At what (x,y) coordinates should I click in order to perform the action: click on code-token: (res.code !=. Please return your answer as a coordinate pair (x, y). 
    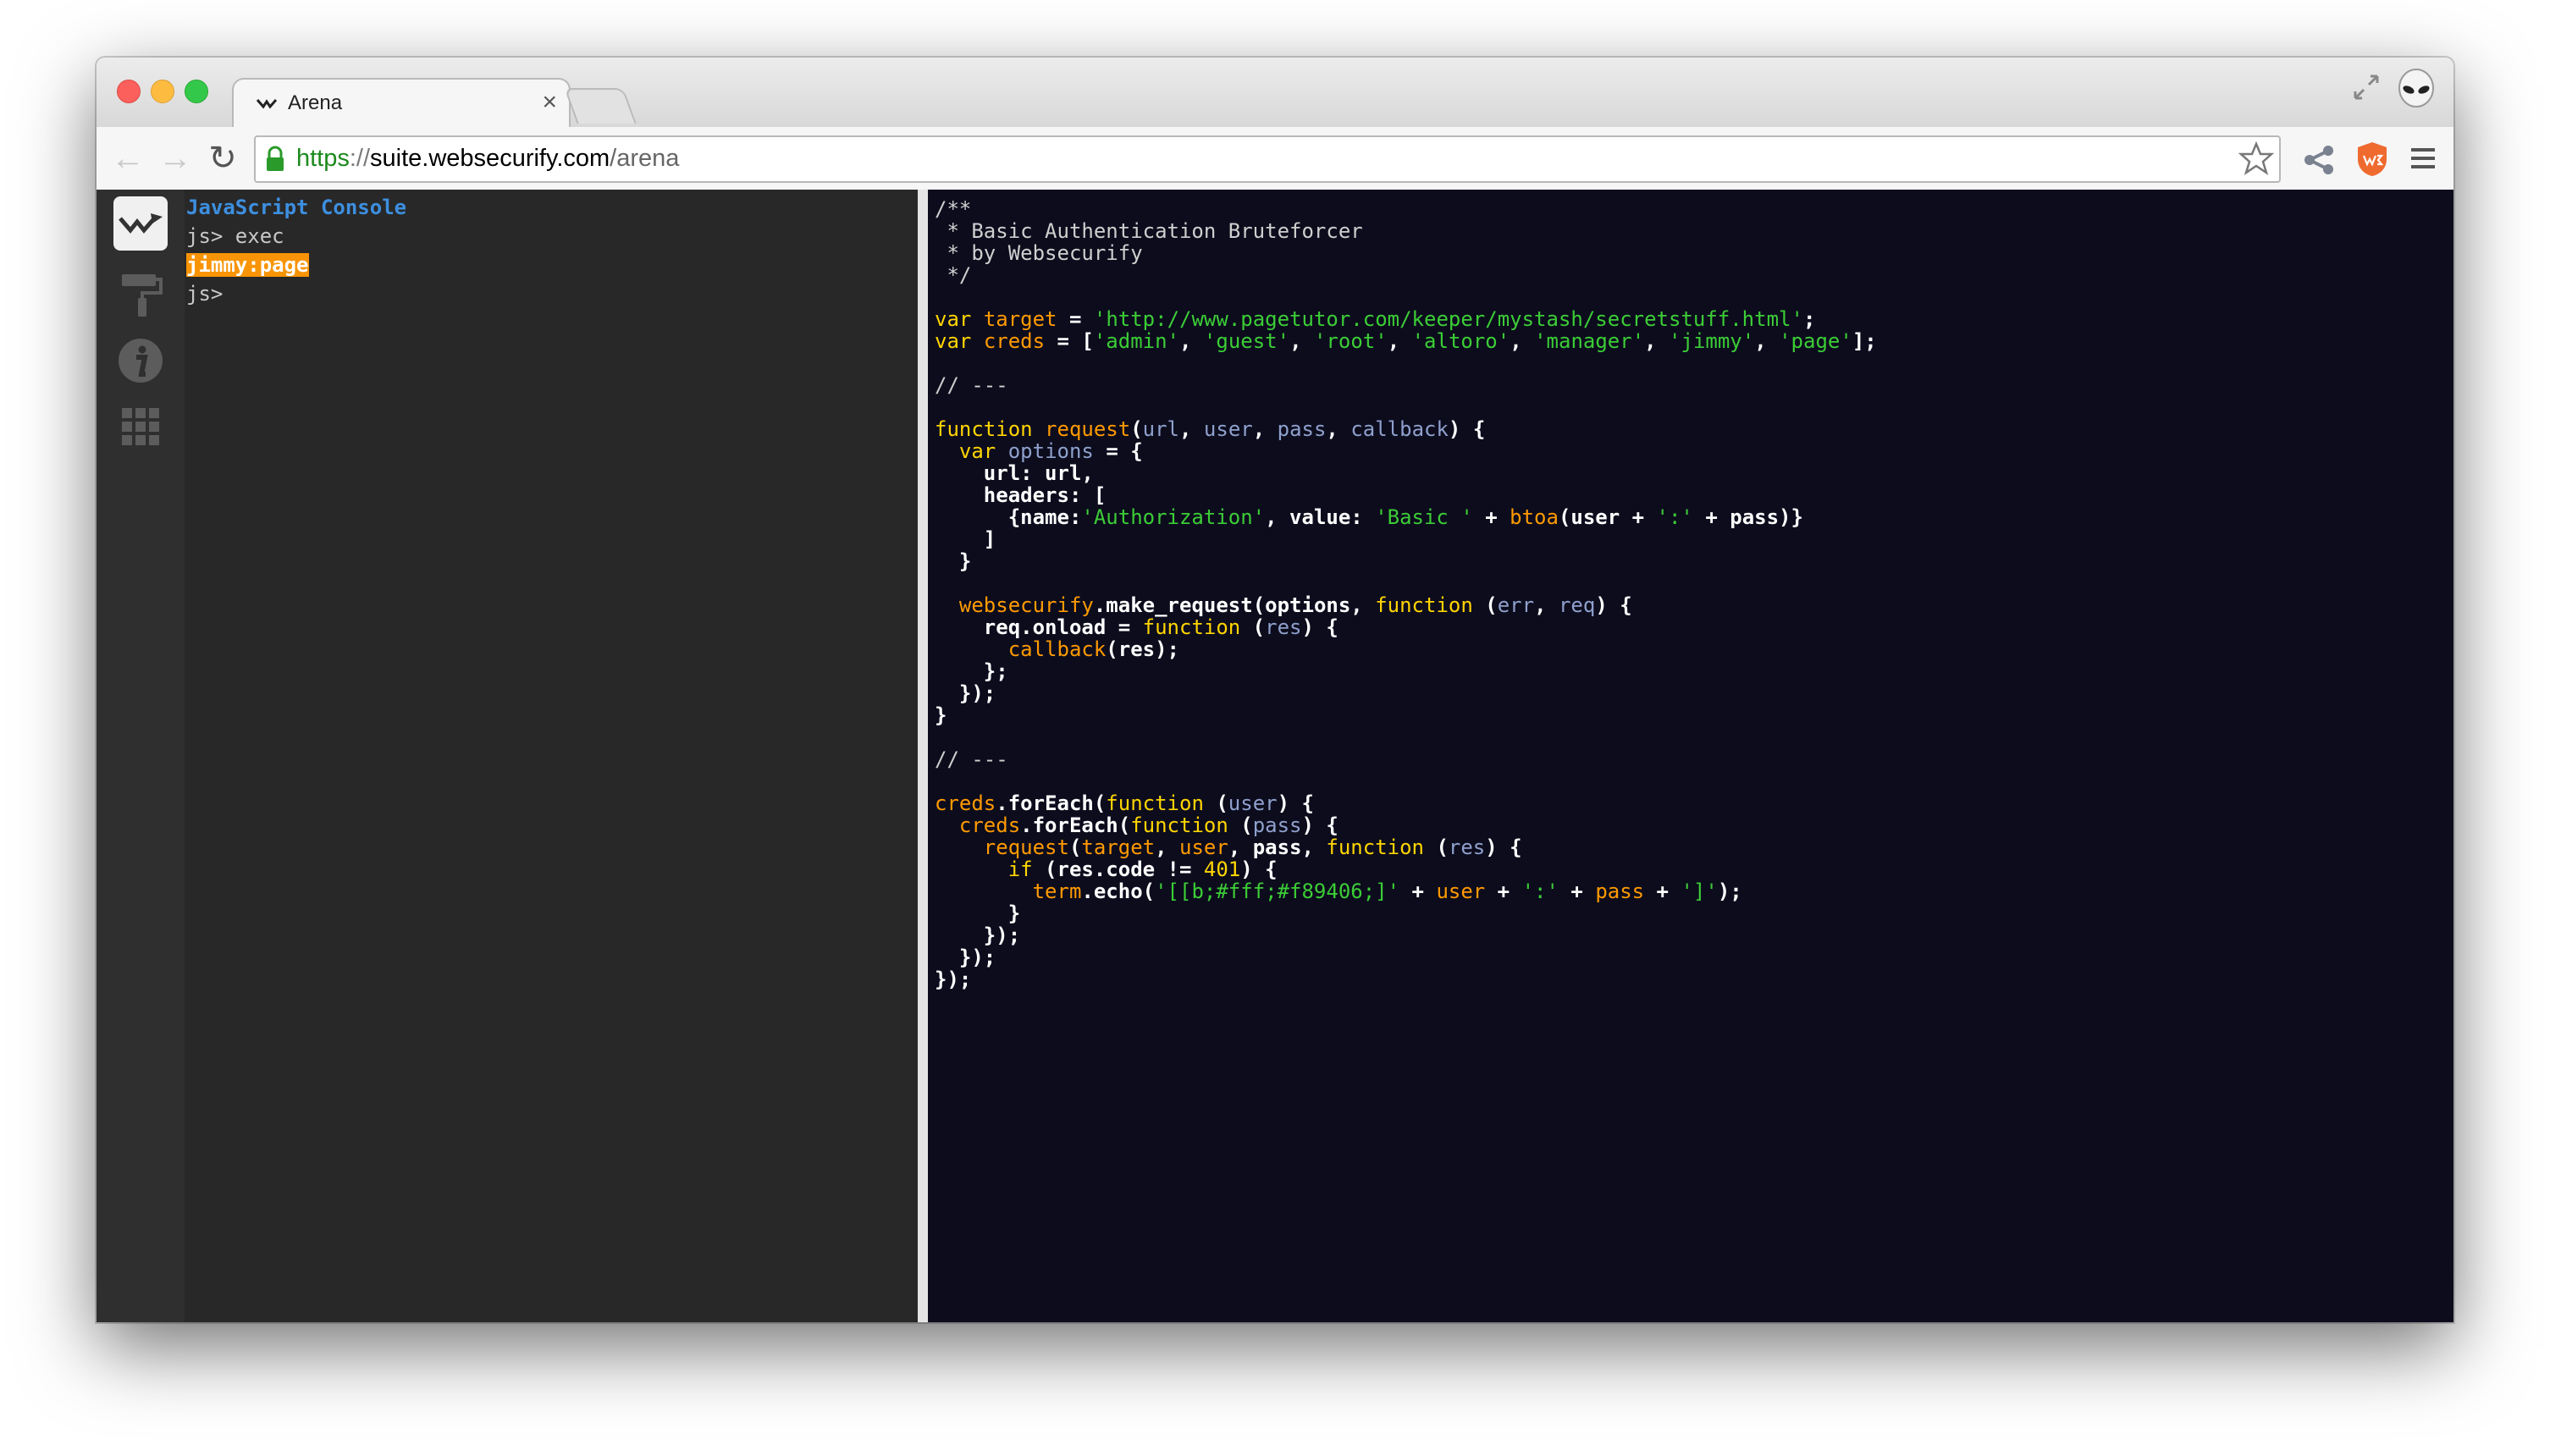
    Looking at the image, I should click on (1118, 869).